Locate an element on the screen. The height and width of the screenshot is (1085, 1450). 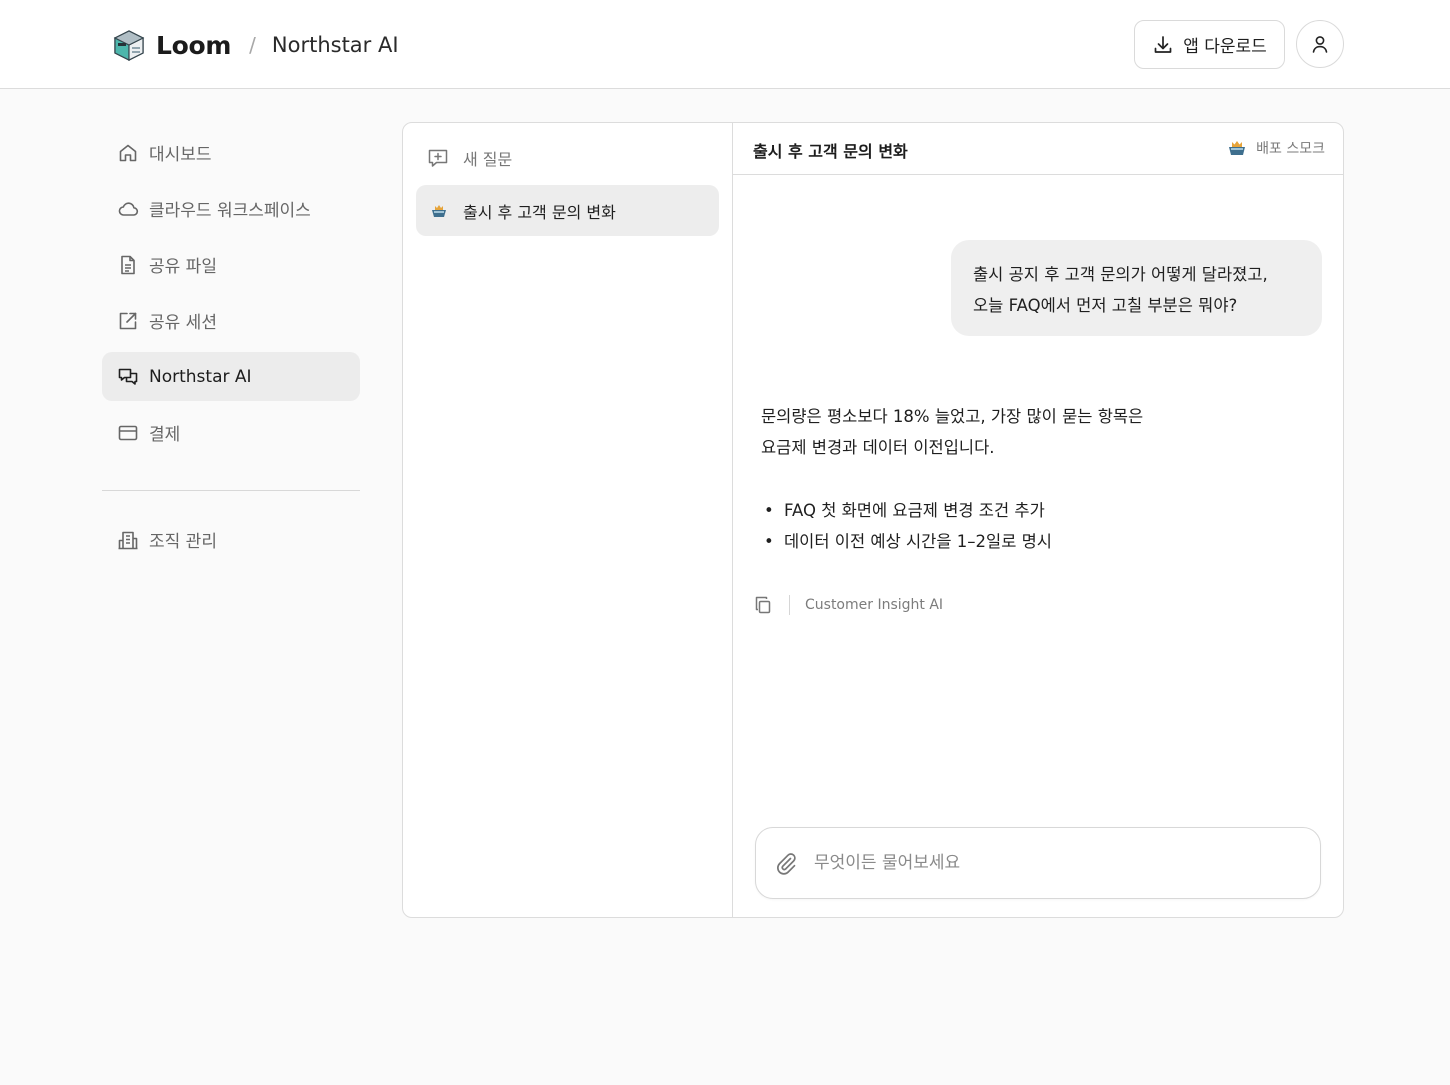
new-question-label: 새 질문 is located at coordinates (488, 159).